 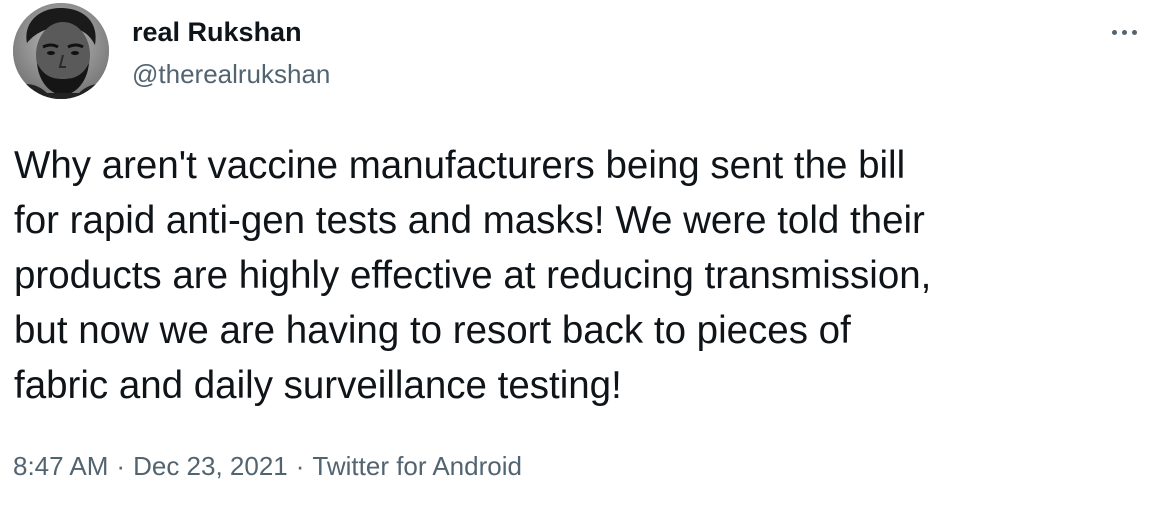 What do you see at coordinates (231, 74) in the screenshot?
I see `author-handle: @therealrukshan` at bounding box center [231, 74].